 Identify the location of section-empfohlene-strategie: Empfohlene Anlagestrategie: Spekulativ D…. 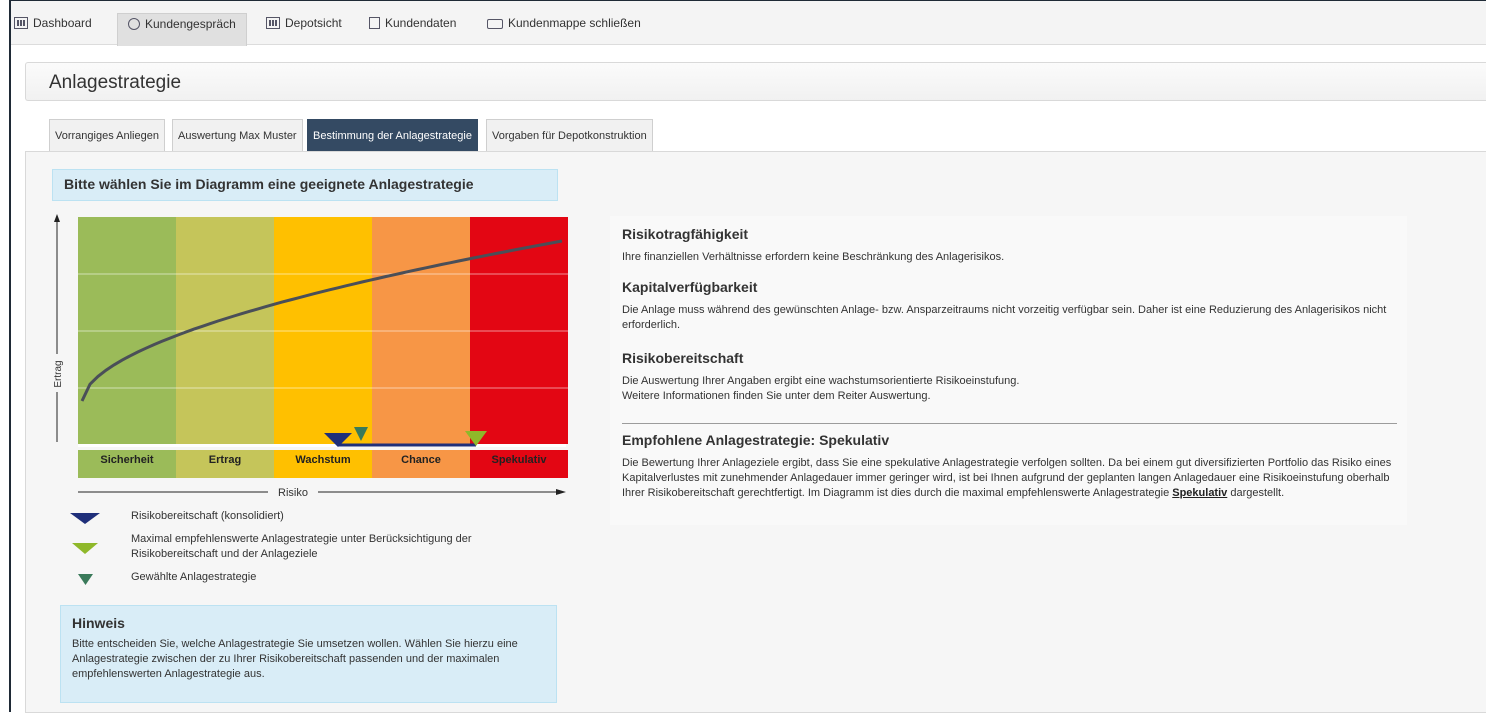
(1009, 466).